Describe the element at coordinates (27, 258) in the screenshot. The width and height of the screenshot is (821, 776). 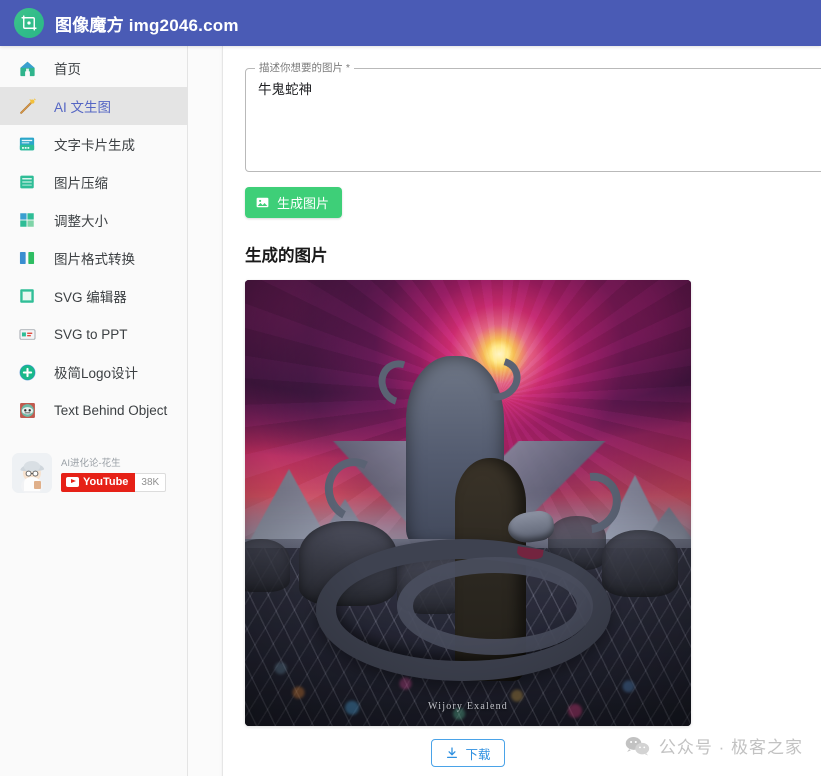
I see `convert-icon` at that location.